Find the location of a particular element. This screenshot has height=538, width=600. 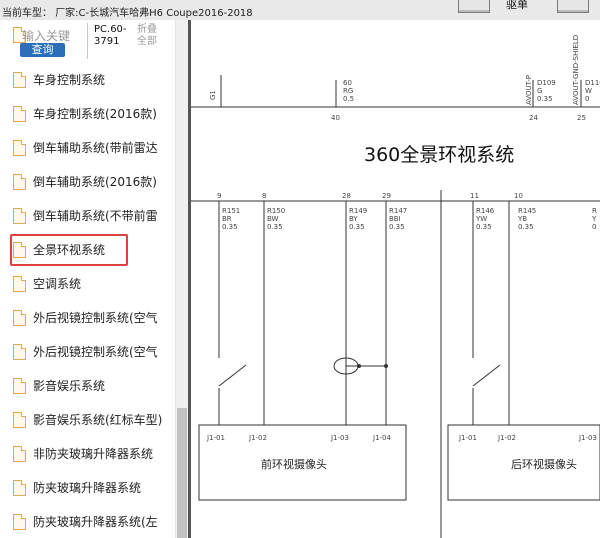

box-left-pin-j1-04: J1-04 is located at coordinates (381, 438).